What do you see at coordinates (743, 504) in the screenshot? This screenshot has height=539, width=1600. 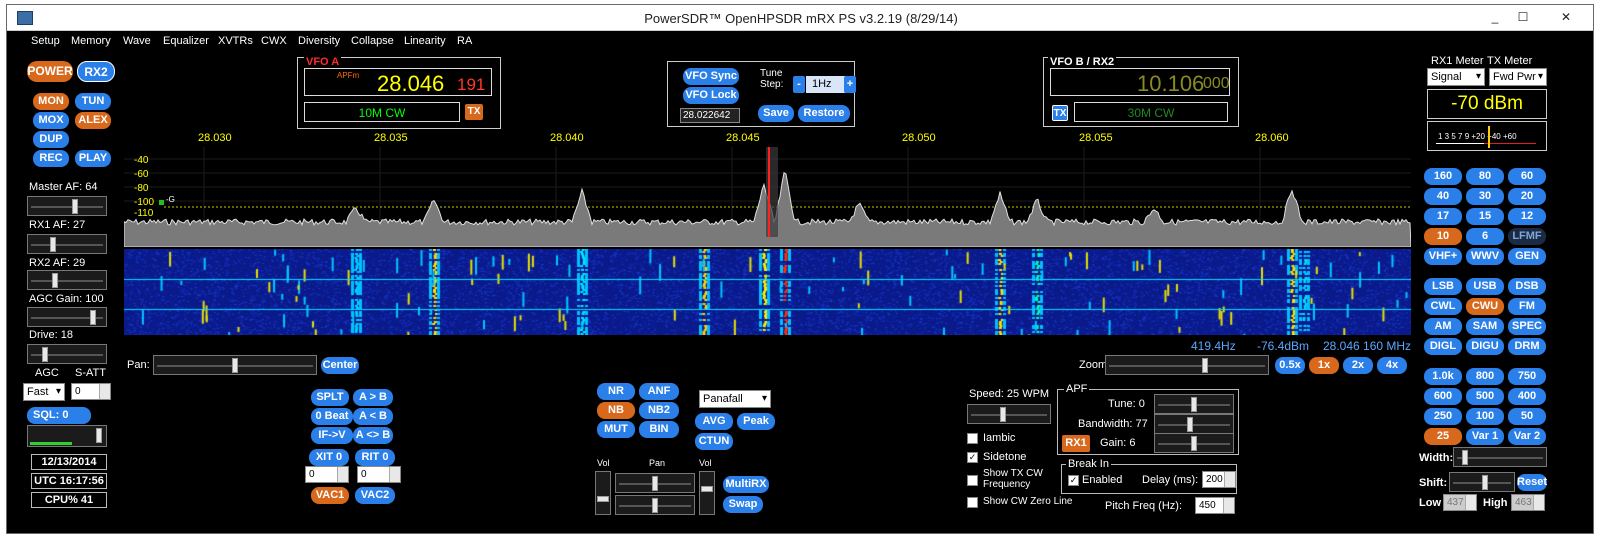 I see `swap-button: Swap` at bounding box center [743, 504].